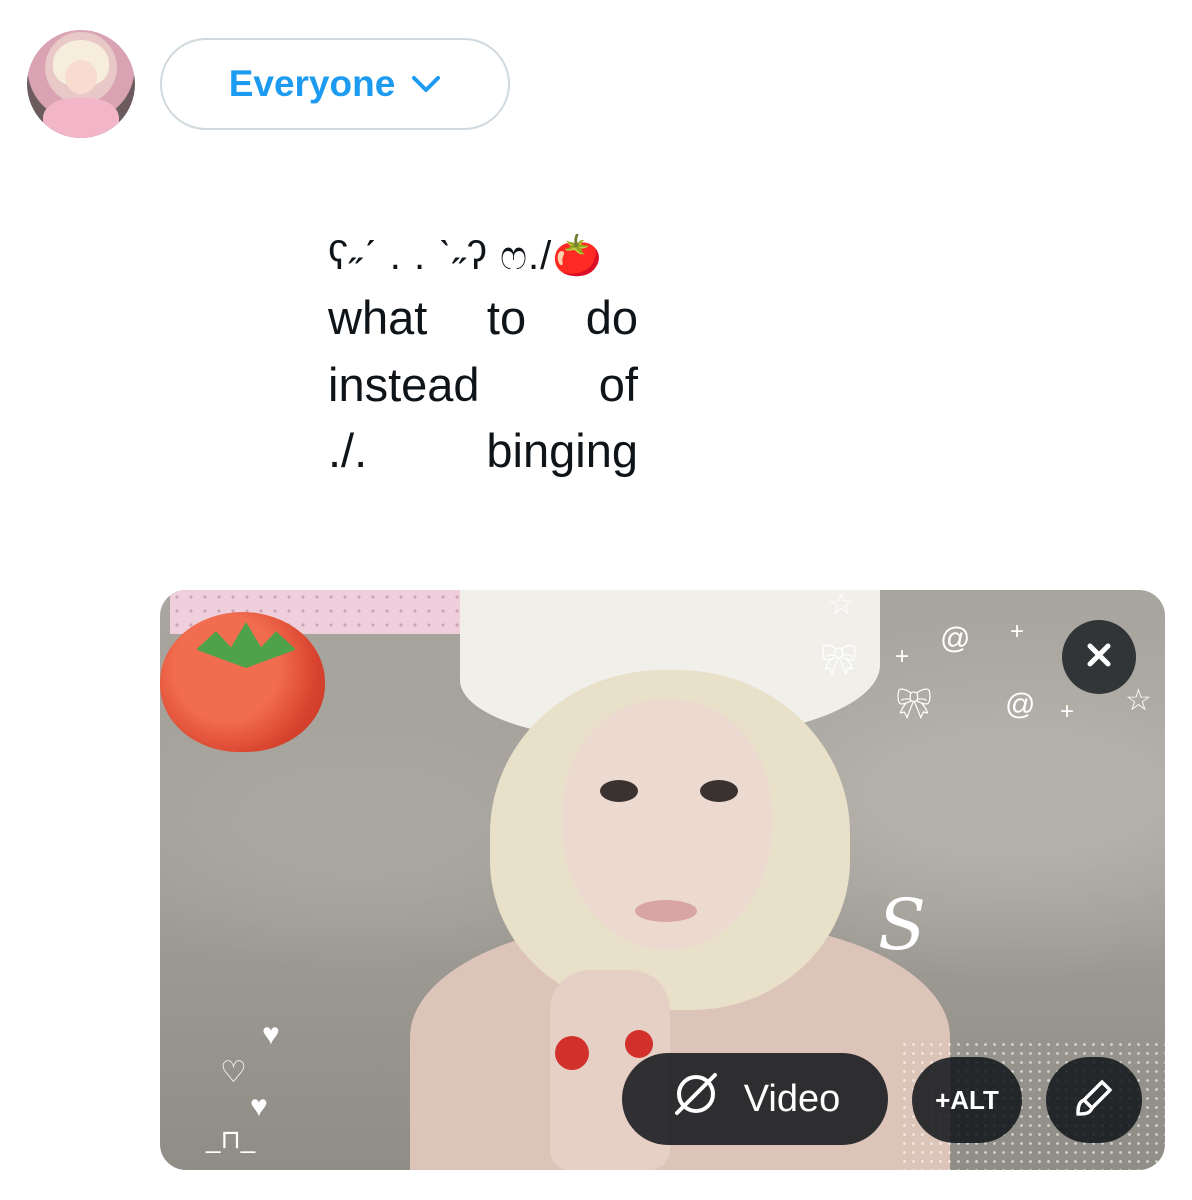 Image resolution: width=1192 pixels, height=1200 pixels. Describe the element at coordinates (426, 84) in the screenshot. I see `chevron-down-icon` at that location.